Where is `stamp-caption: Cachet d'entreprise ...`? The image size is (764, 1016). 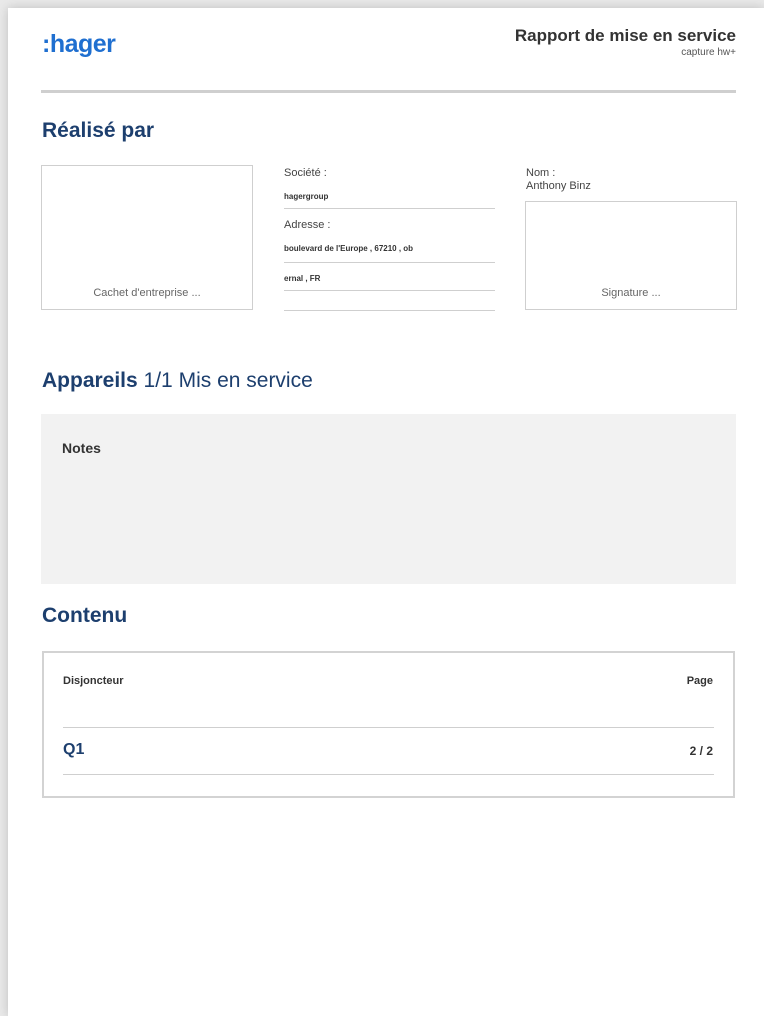 stamp-caption: Cachet d'entreprise ... is located at coordinates (147, 293).